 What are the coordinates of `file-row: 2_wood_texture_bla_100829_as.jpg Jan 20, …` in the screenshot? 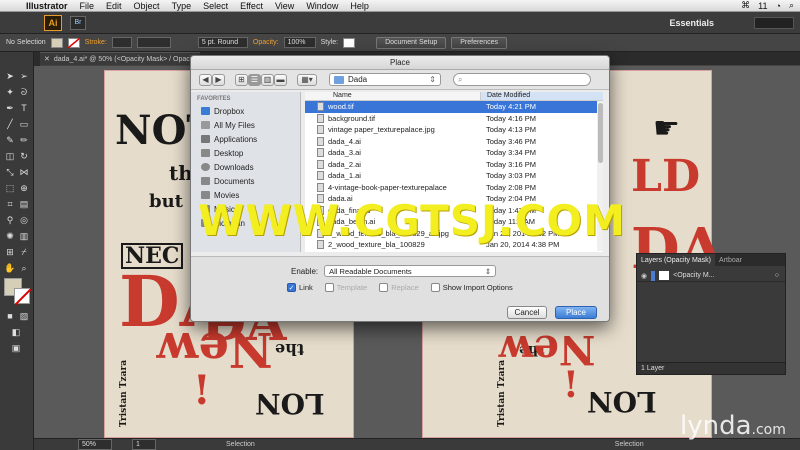 It's located at (454, 234).